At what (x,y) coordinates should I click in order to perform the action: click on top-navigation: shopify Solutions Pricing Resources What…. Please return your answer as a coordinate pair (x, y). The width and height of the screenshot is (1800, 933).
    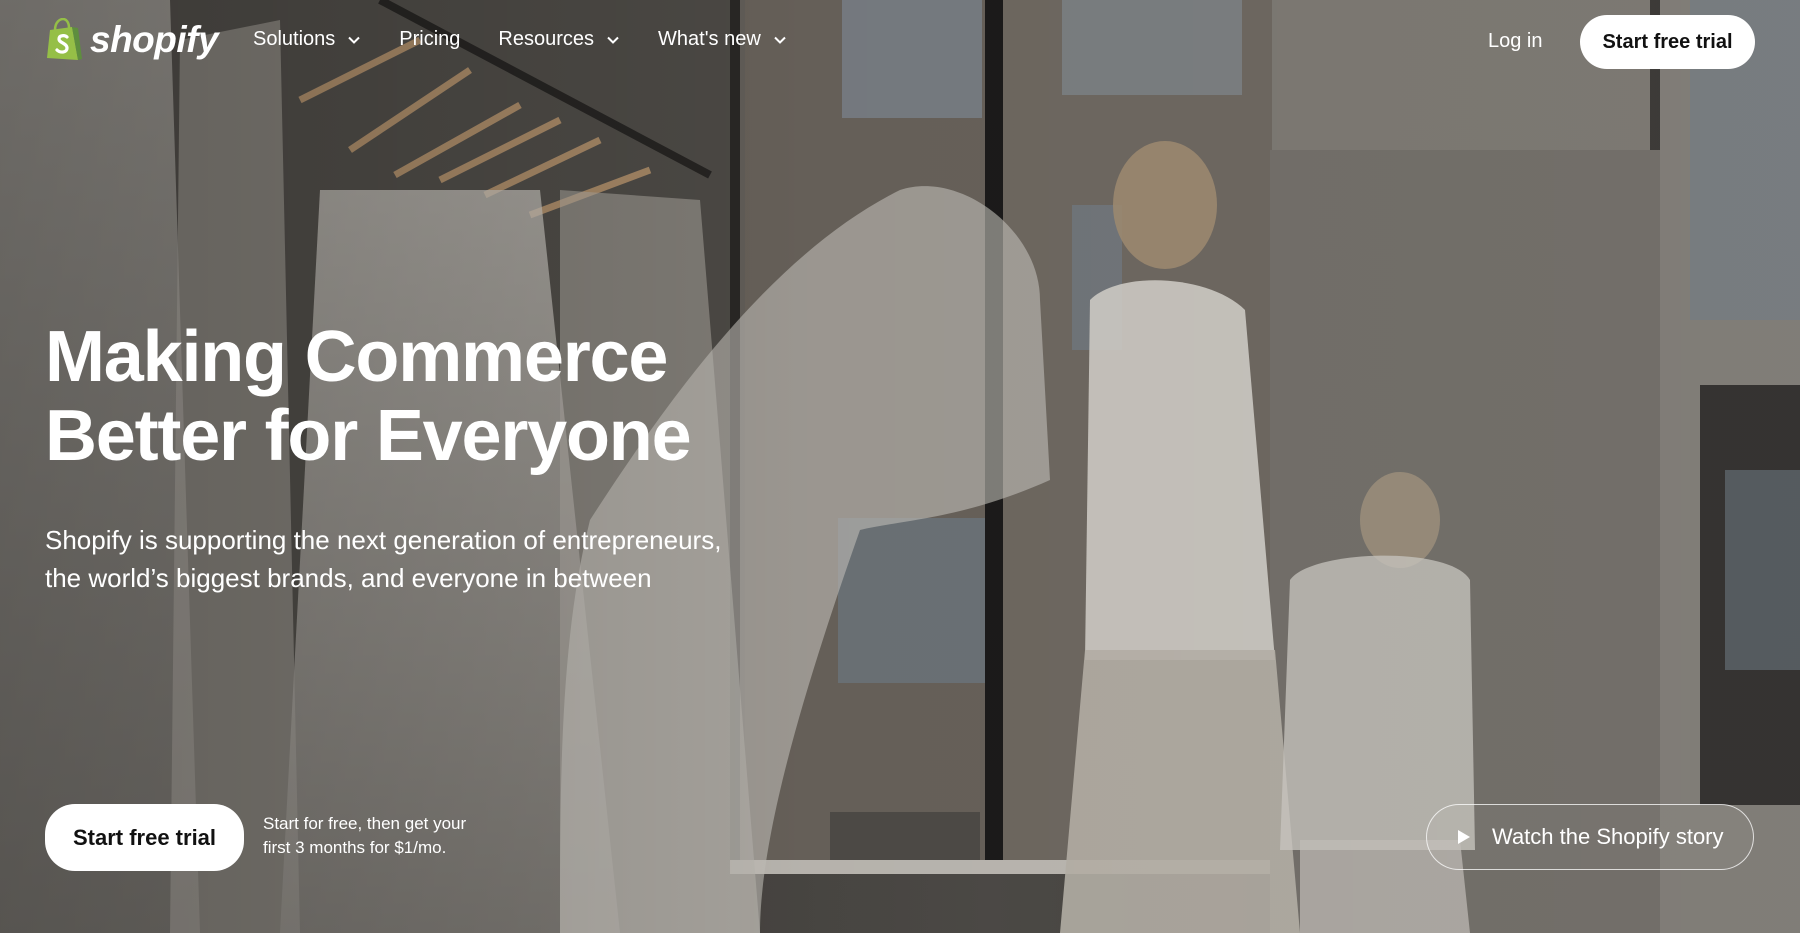
    Looking at the image, I should click on (900, 43).